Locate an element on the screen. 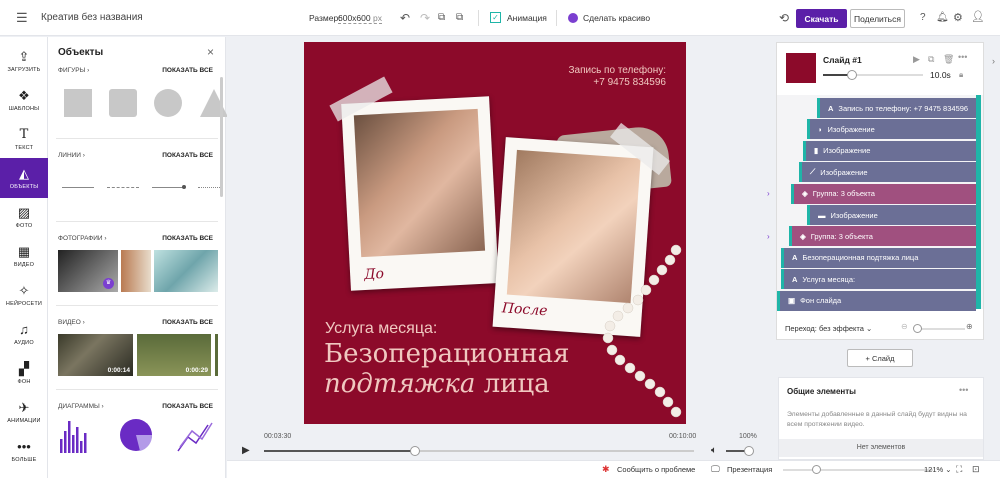 Image resolution: width=1000 pixels, height=478 pixels. layer-item: ◗ Изображение is located at coordinates (891, 129).